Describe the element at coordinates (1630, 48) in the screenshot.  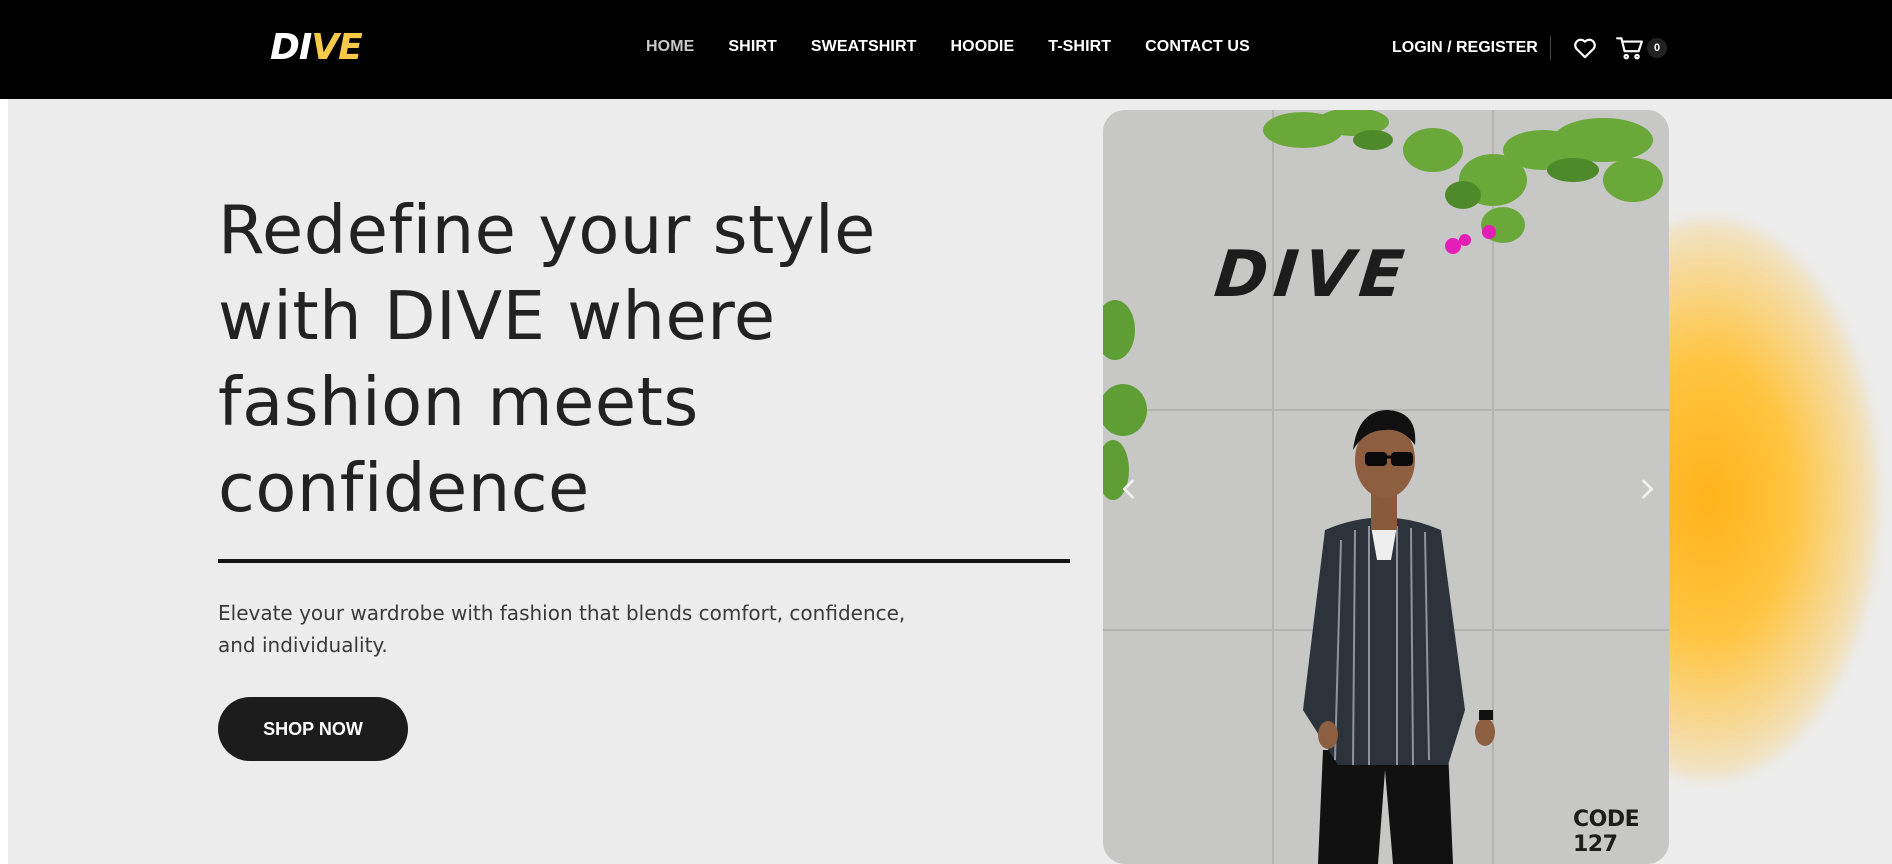
I see `cart-icon` at that location.